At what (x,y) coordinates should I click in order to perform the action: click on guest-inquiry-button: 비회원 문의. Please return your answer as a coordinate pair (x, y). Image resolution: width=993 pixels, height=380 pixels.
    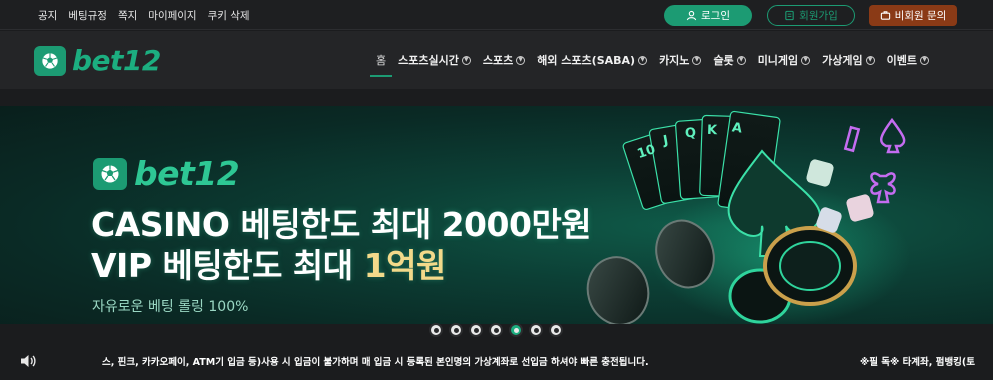
    Looking at the image, I should click on (913, 15).